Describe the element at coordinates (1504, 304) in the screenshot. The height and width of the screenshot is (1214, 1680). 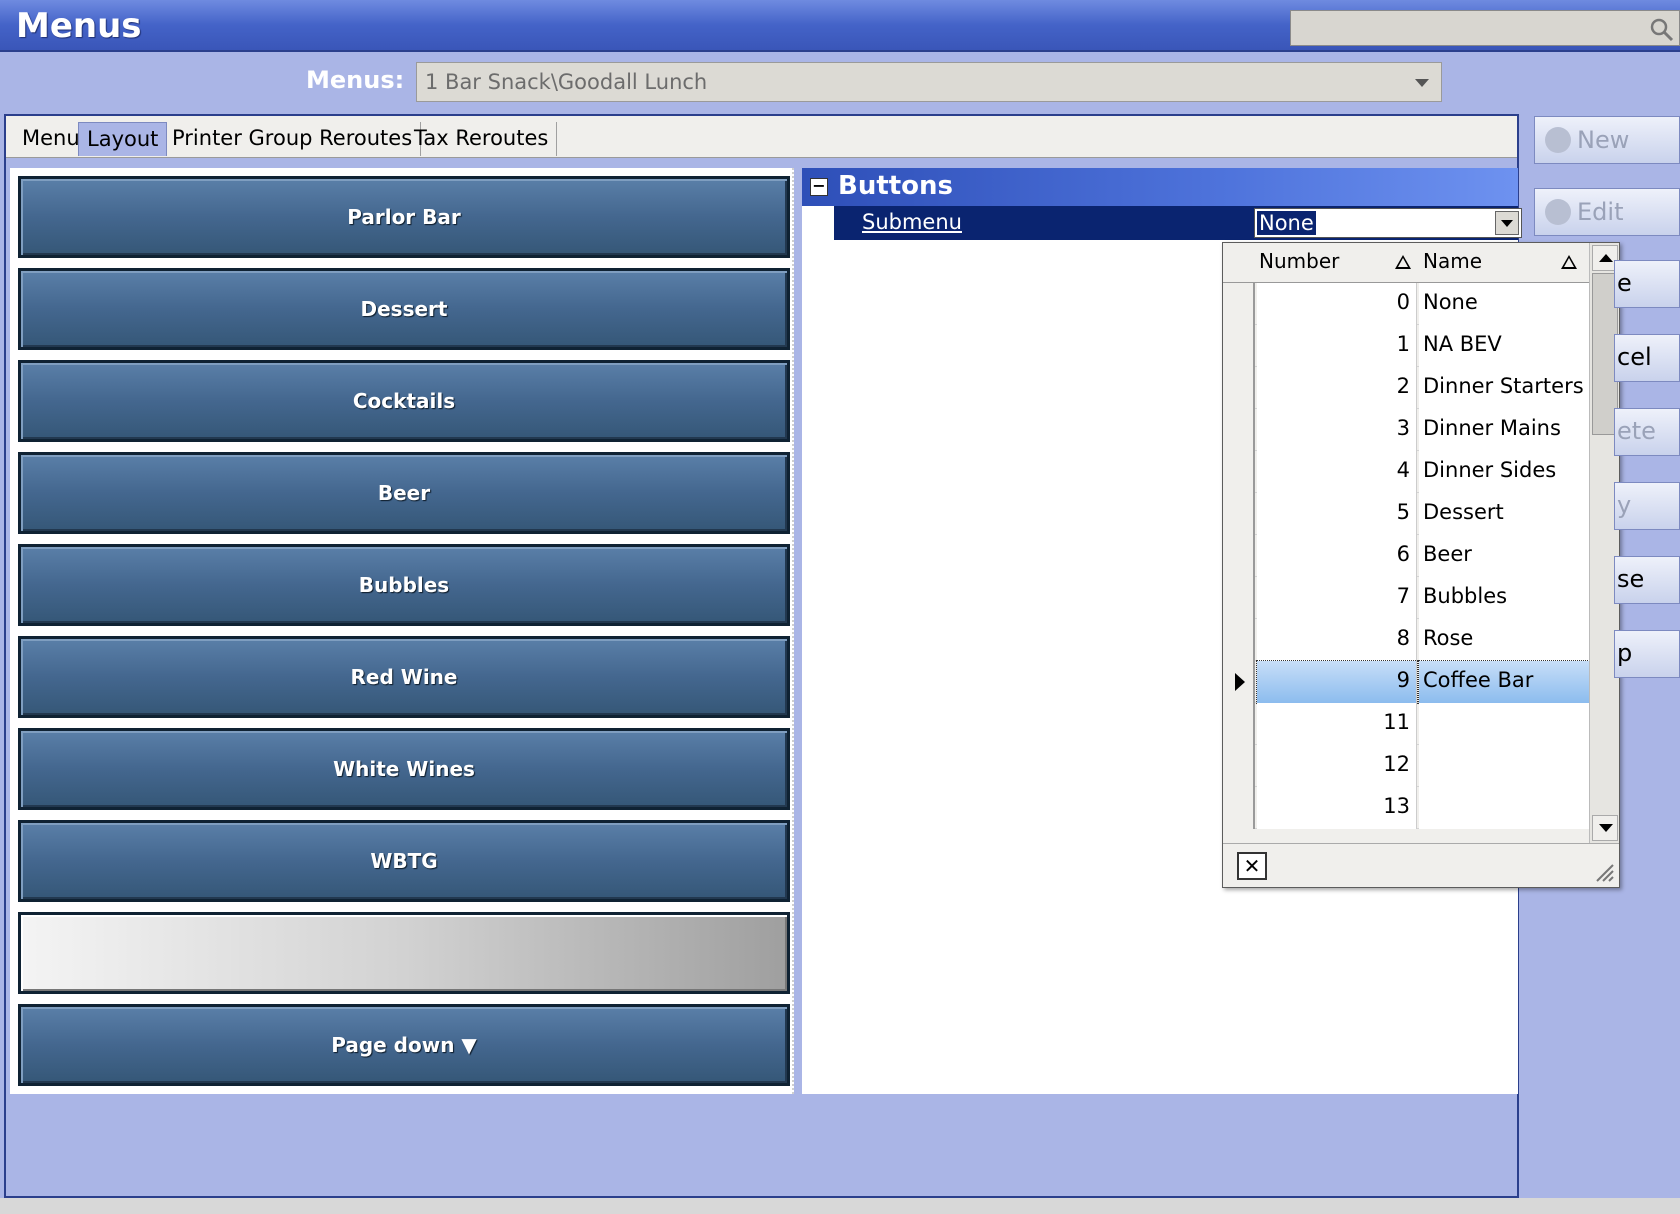
I see `row-name: None` at that location.